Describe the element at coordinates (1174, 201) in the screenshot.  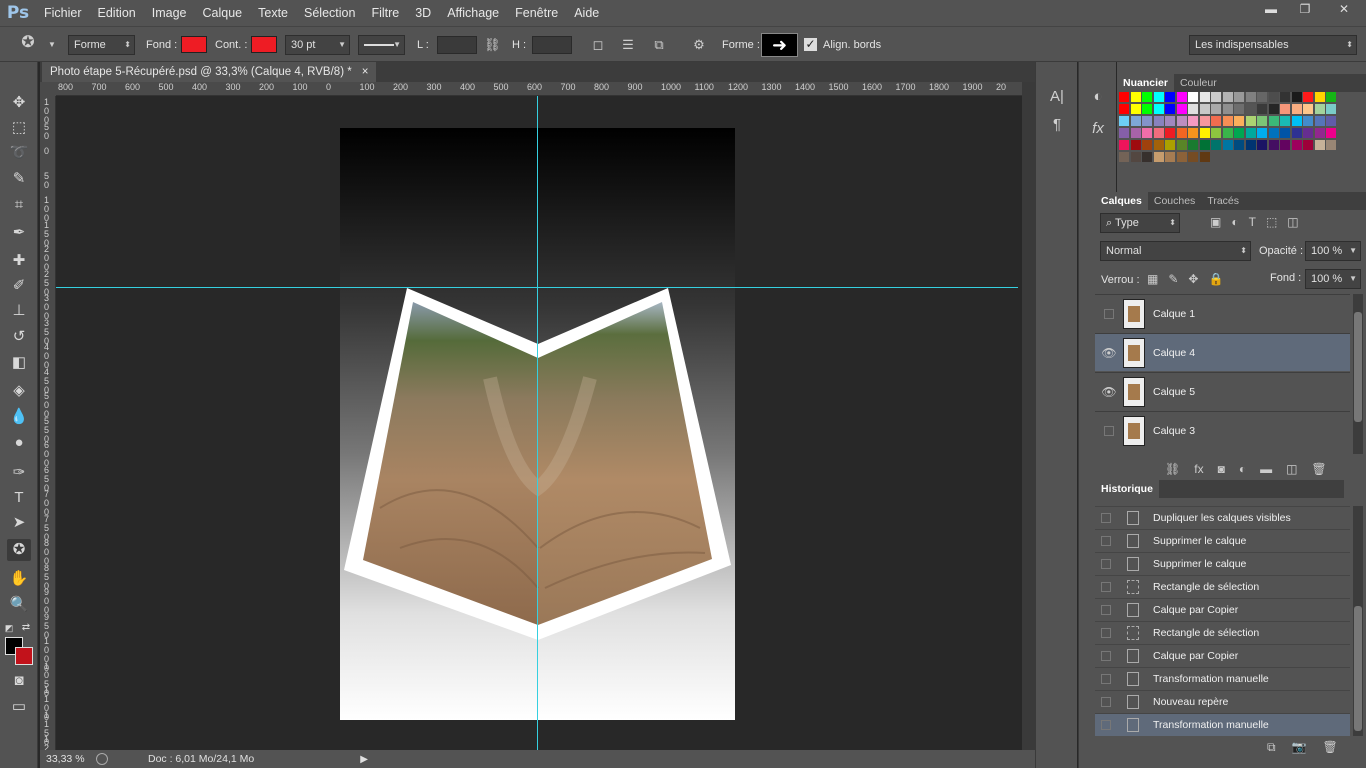
I see `tab-couches: Couches` at that location.